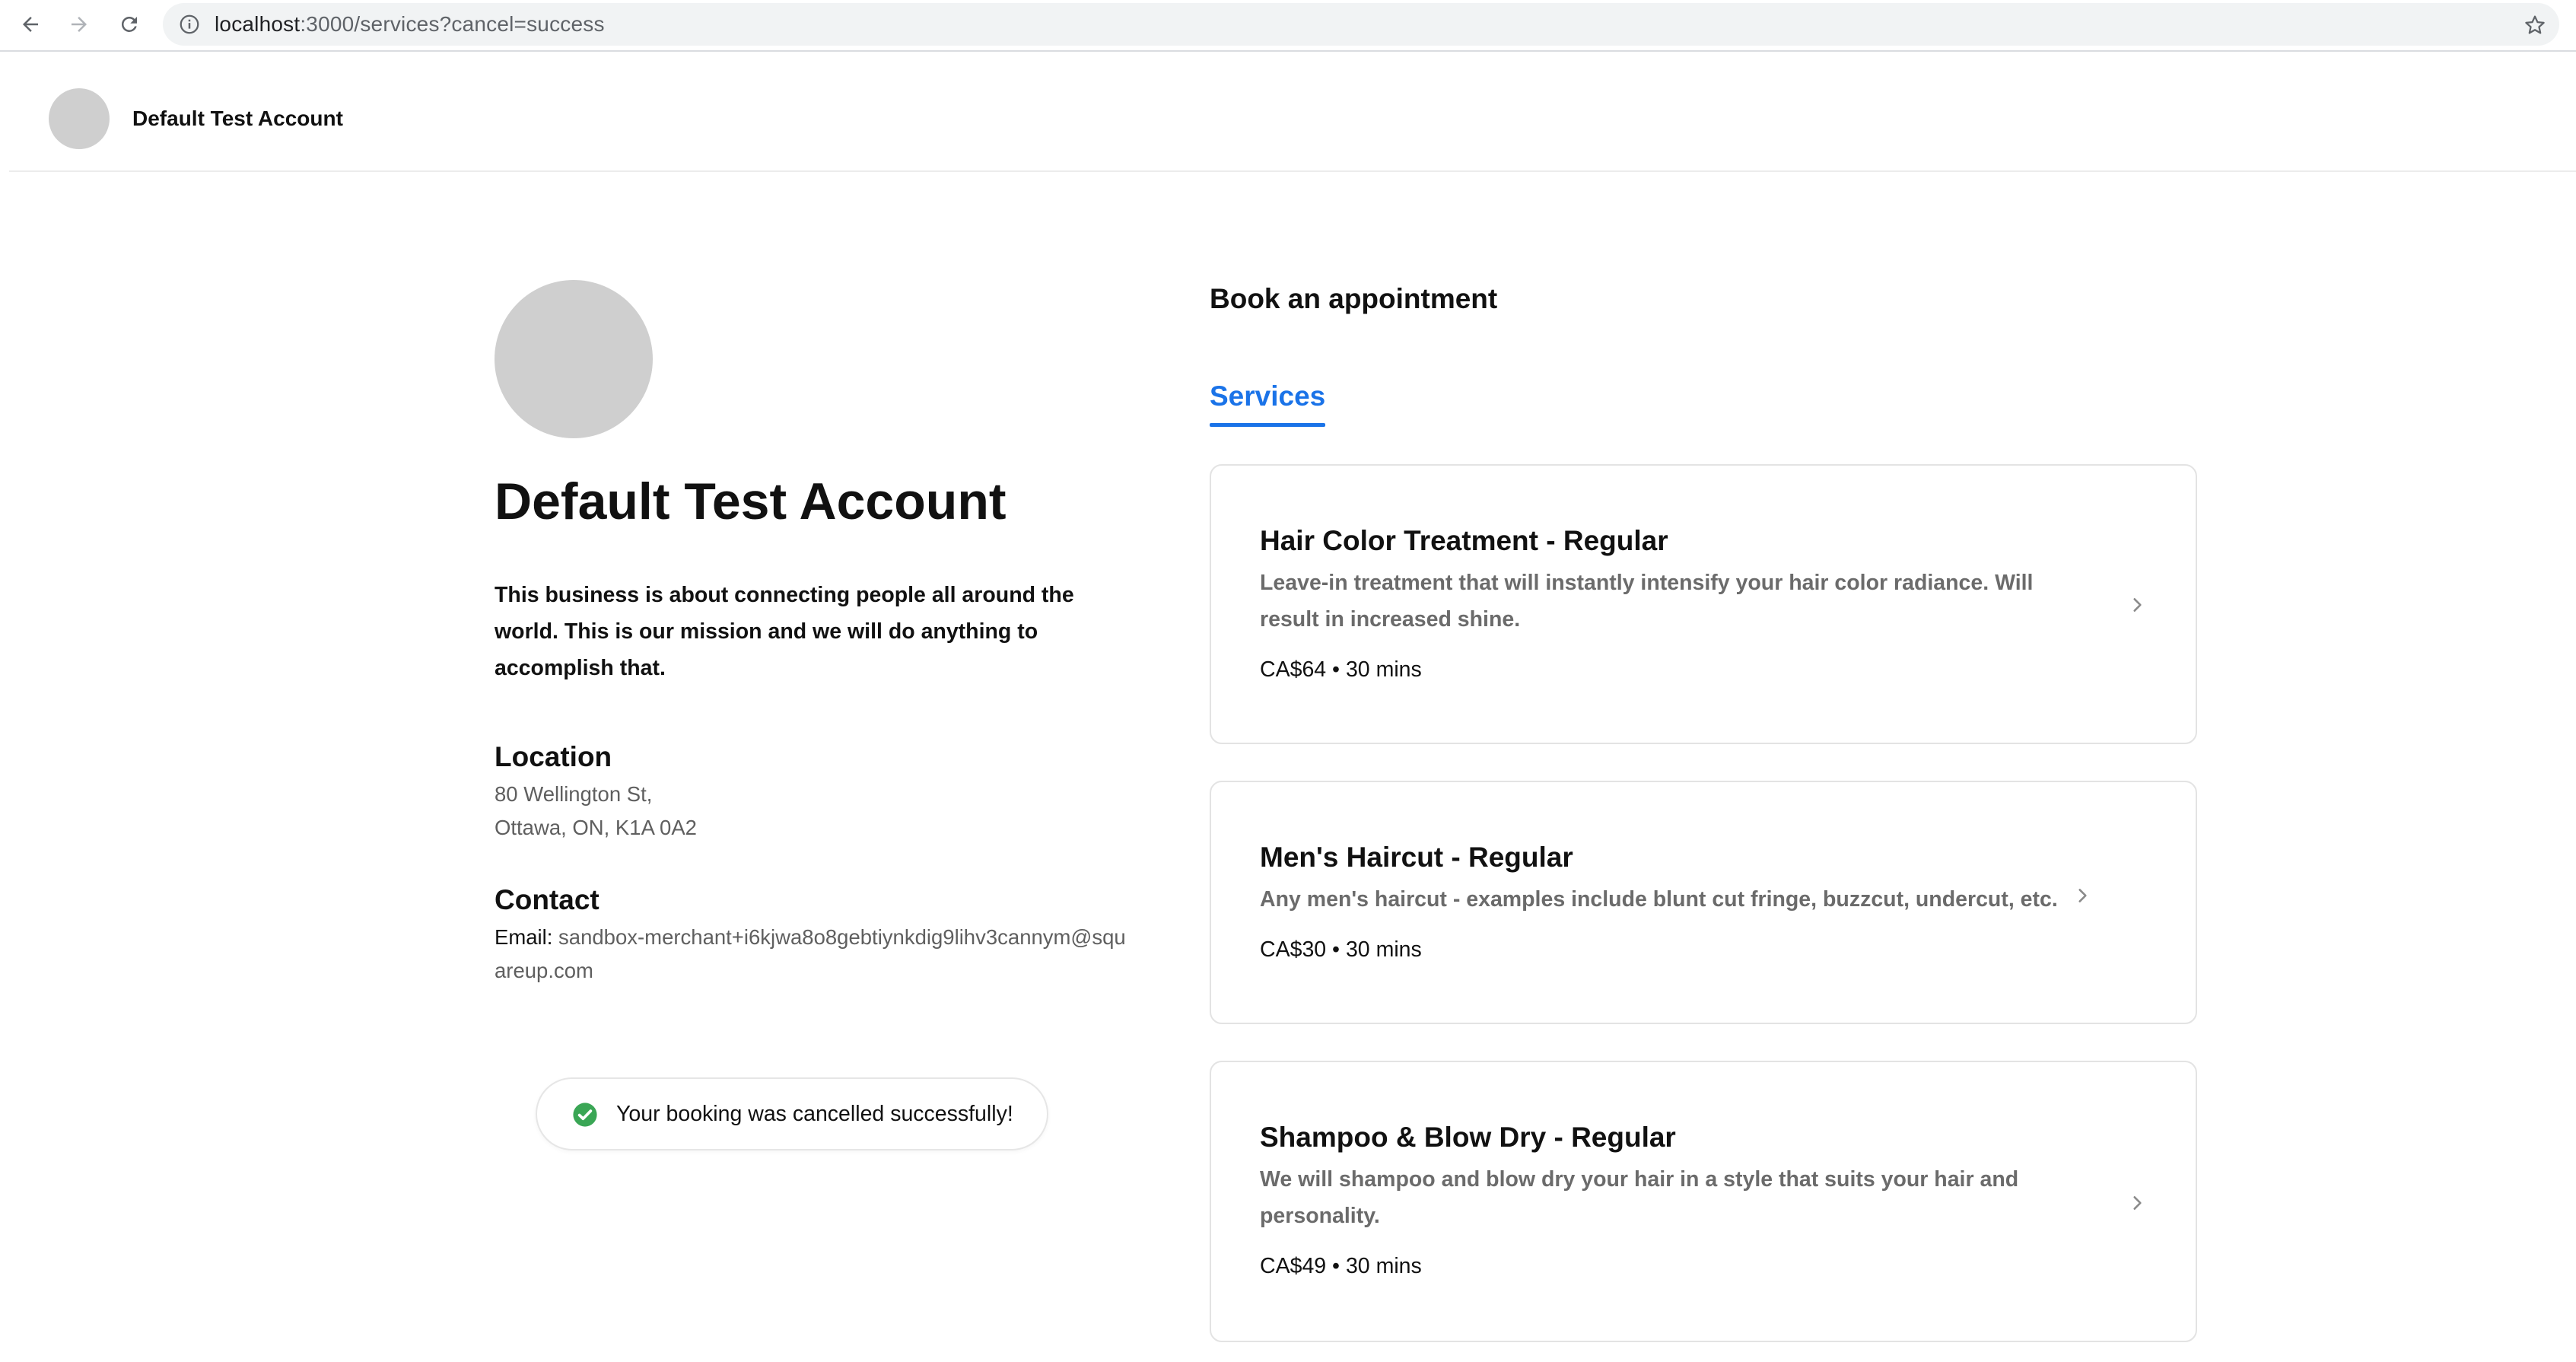  What do you see at coordinates (1341, 950) in the screenshot?
I see `service-price-duration: CA$30 • 30 mins` at bounding box center [1341, 950].